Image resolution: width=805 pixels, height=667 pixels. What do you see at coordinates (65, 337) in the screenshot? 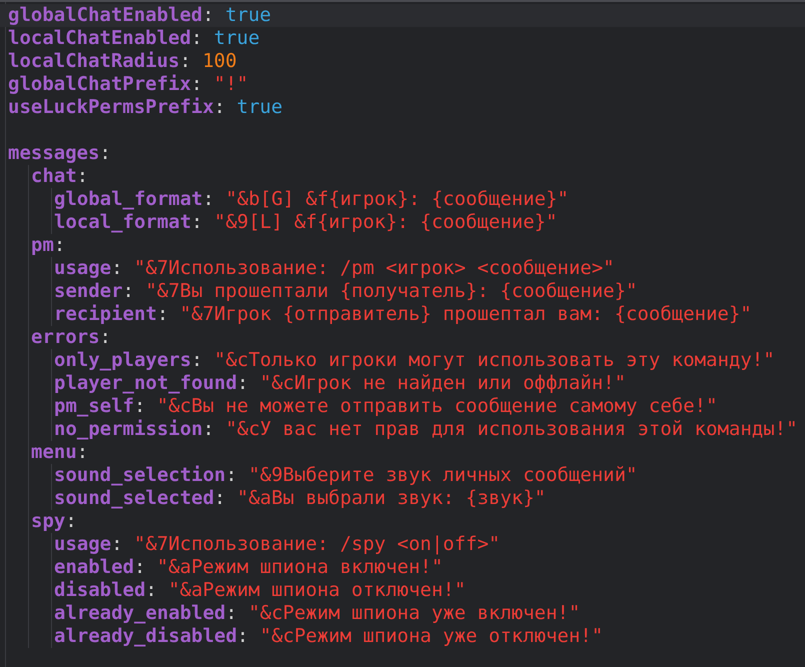
I see `yaml-key: errors` at bounding box center [65, 337].